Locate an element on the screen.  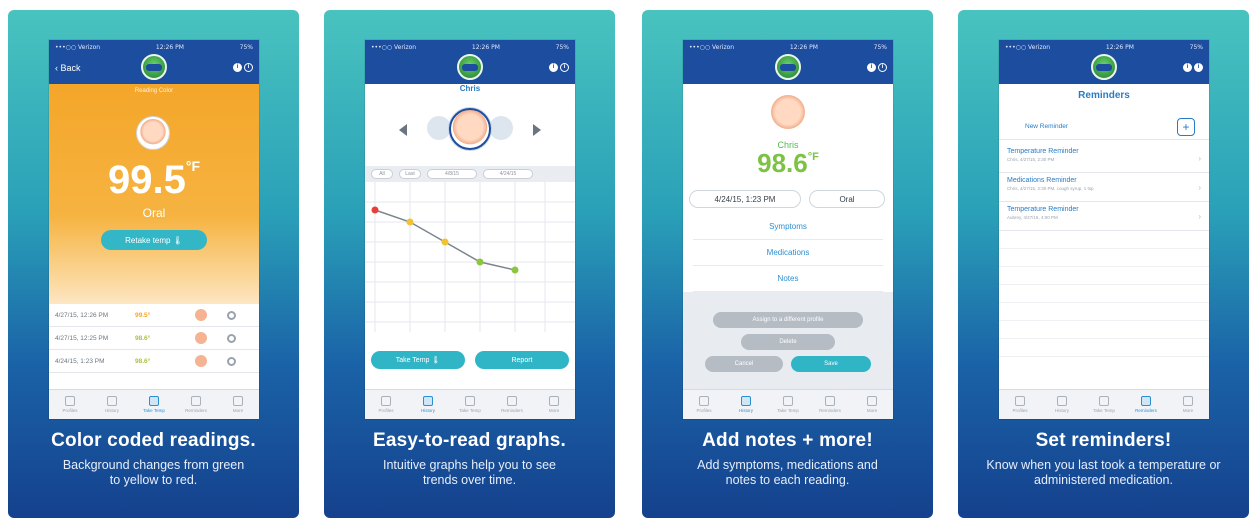
back-button: ‹ Back is located at coordinates (68, 68).